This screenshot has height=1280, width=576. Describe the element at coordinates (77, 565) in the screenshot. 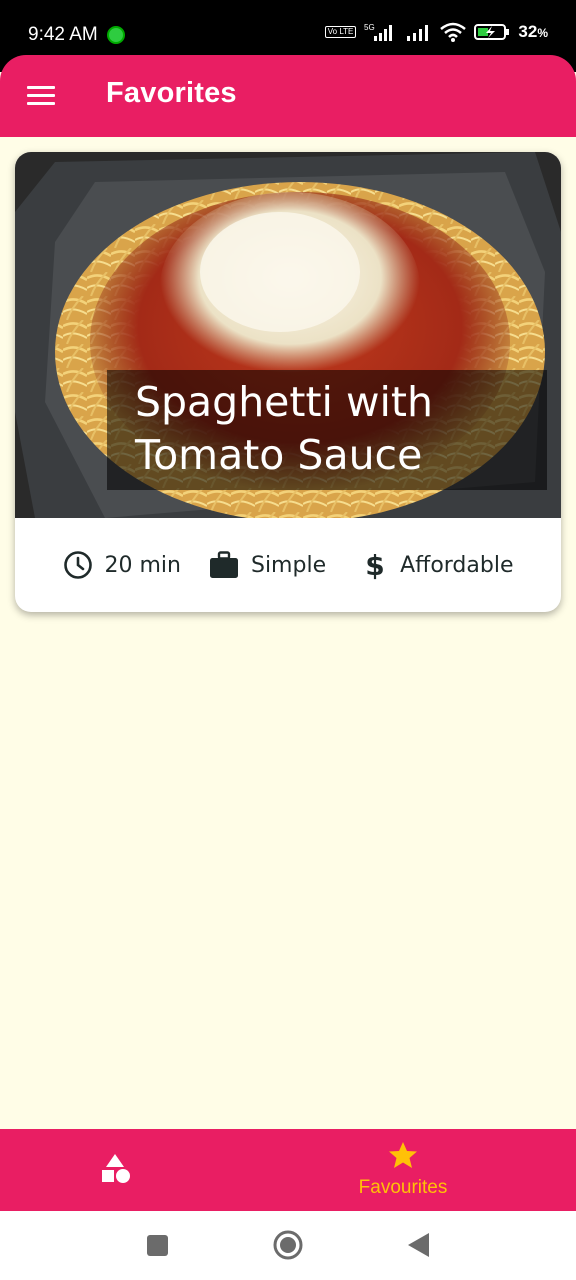

I see `clock-icon` at that location.